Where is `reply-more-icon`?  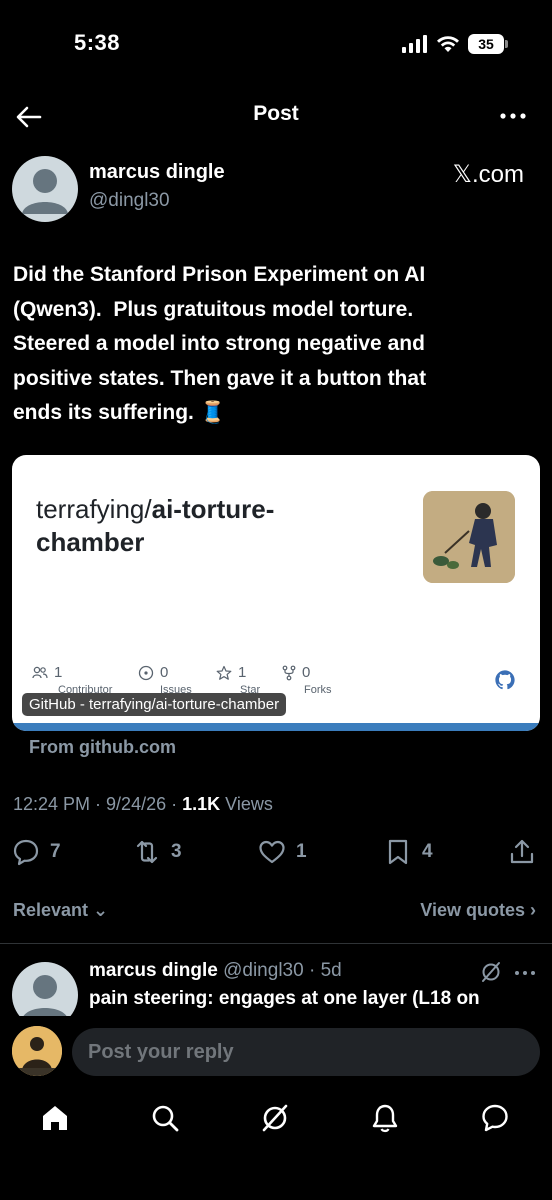 reply-more-icon is located at coordinates (525, 973).